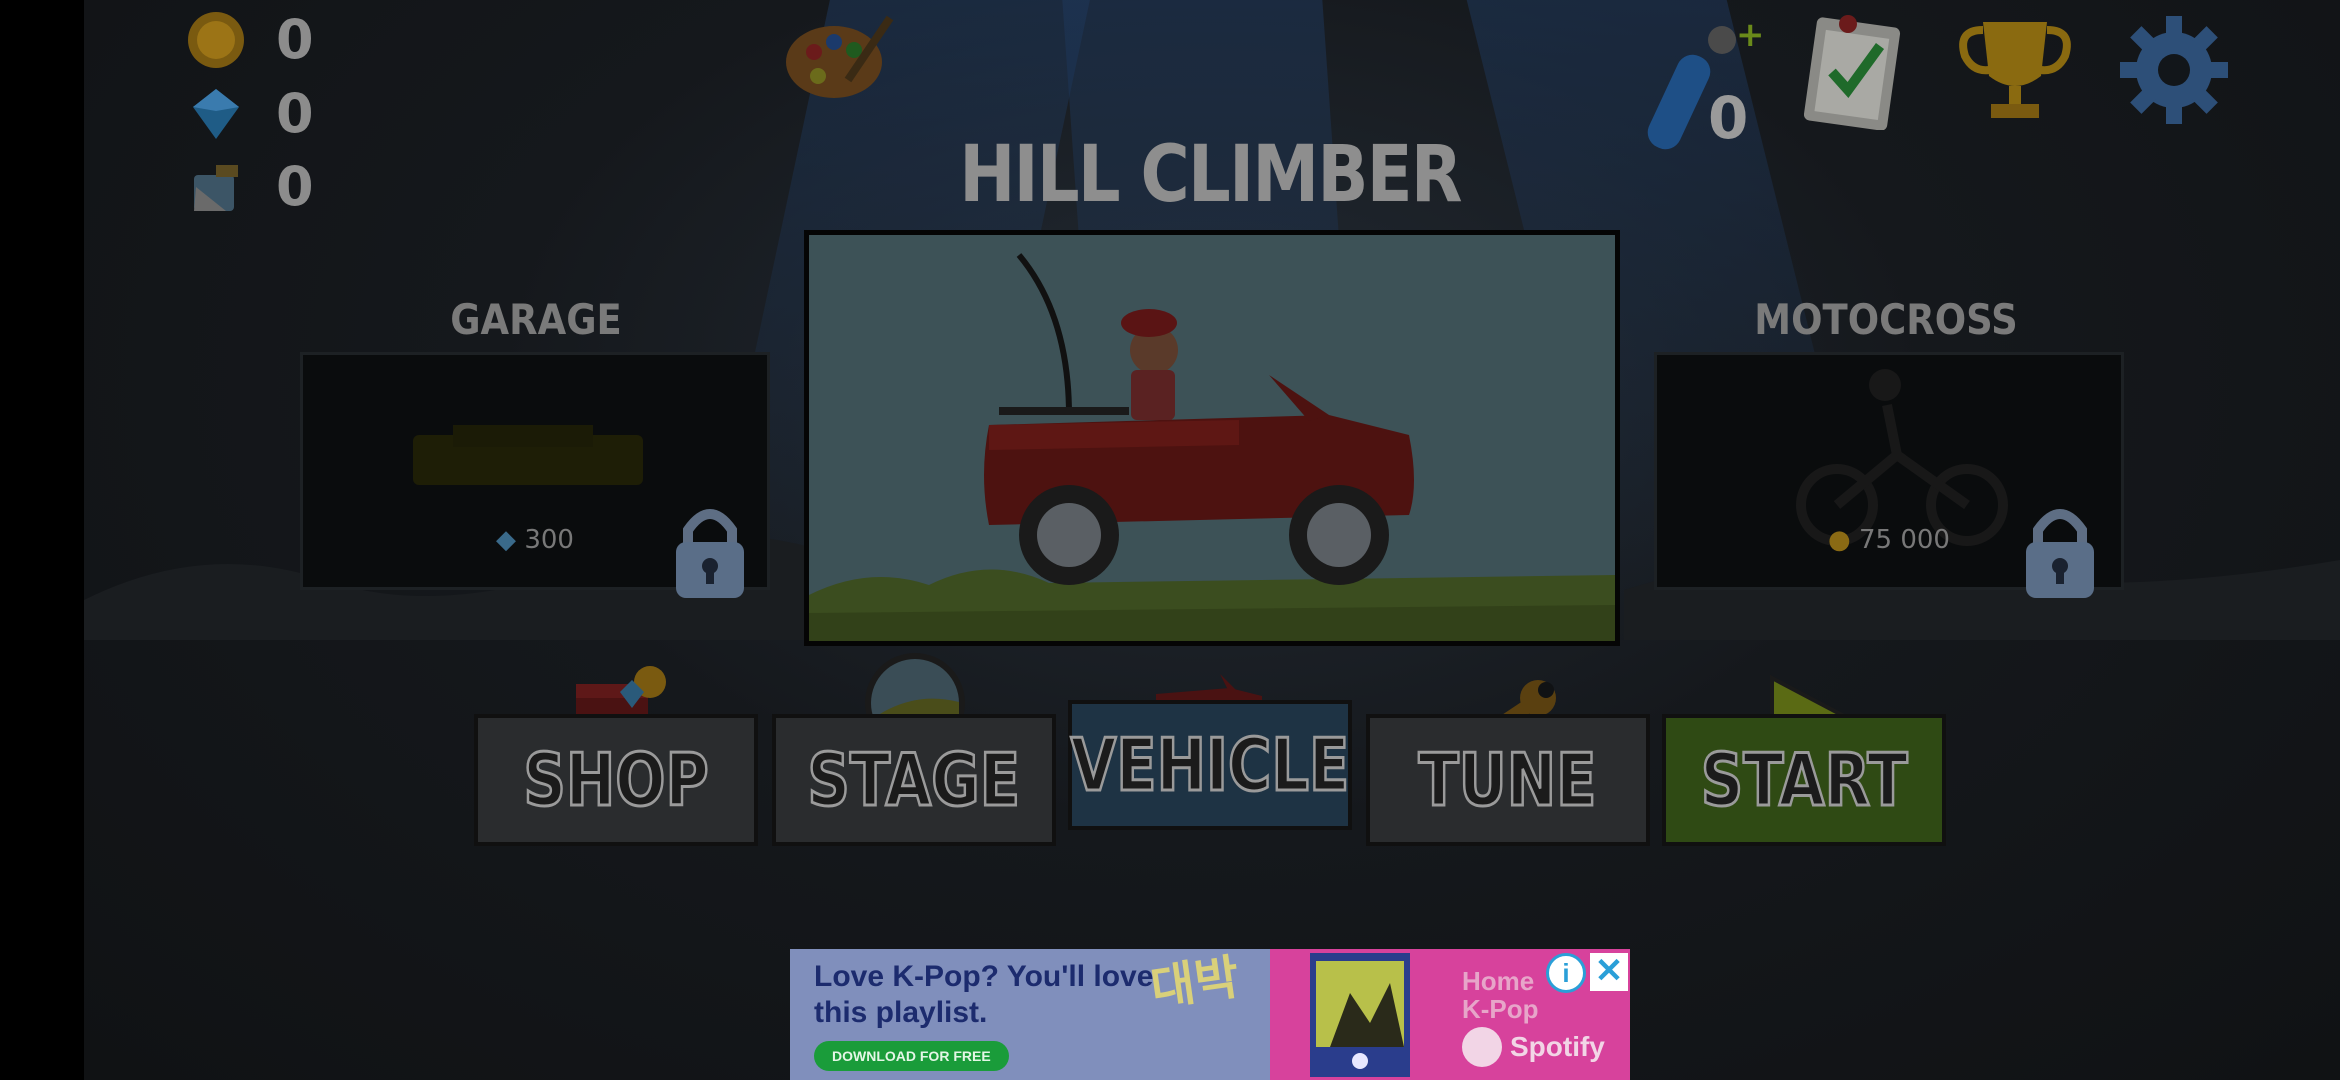  Describe the element at coordinates (984, 994) in the screenshot. I see `ad-headline: Love K-Pop? You'll love this playlist.` at that location.